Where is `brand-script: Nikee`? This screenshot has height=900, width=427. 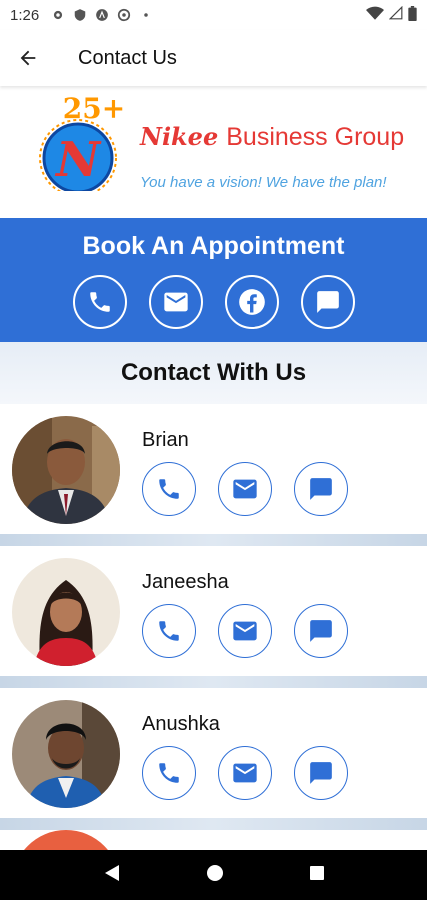 brand-script: Nikee is located at coordinates (179, 136).